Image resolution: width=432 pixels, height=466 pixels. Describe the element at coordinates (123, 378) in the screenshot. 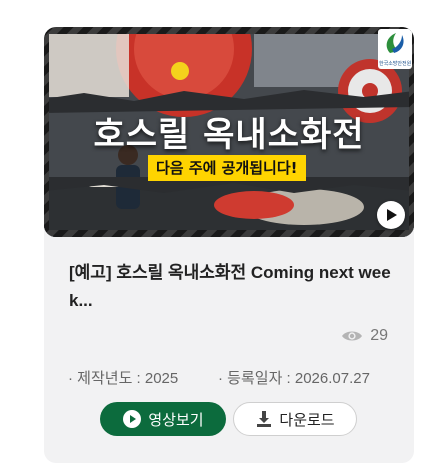

I see `production-year: · 제작년도 : 2025` at that location.